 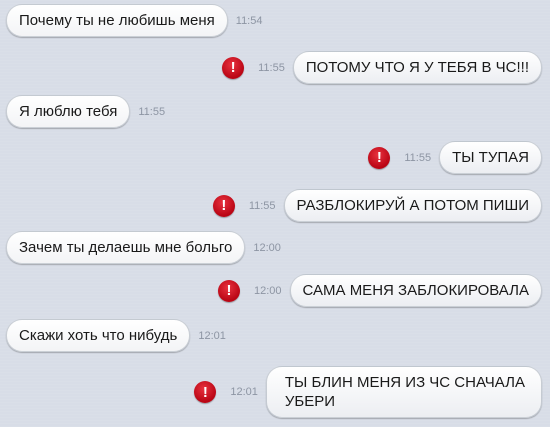 I want to click on message-bubble-incoming: Скажи хоть что нибудь, so click(x=98, y=335).